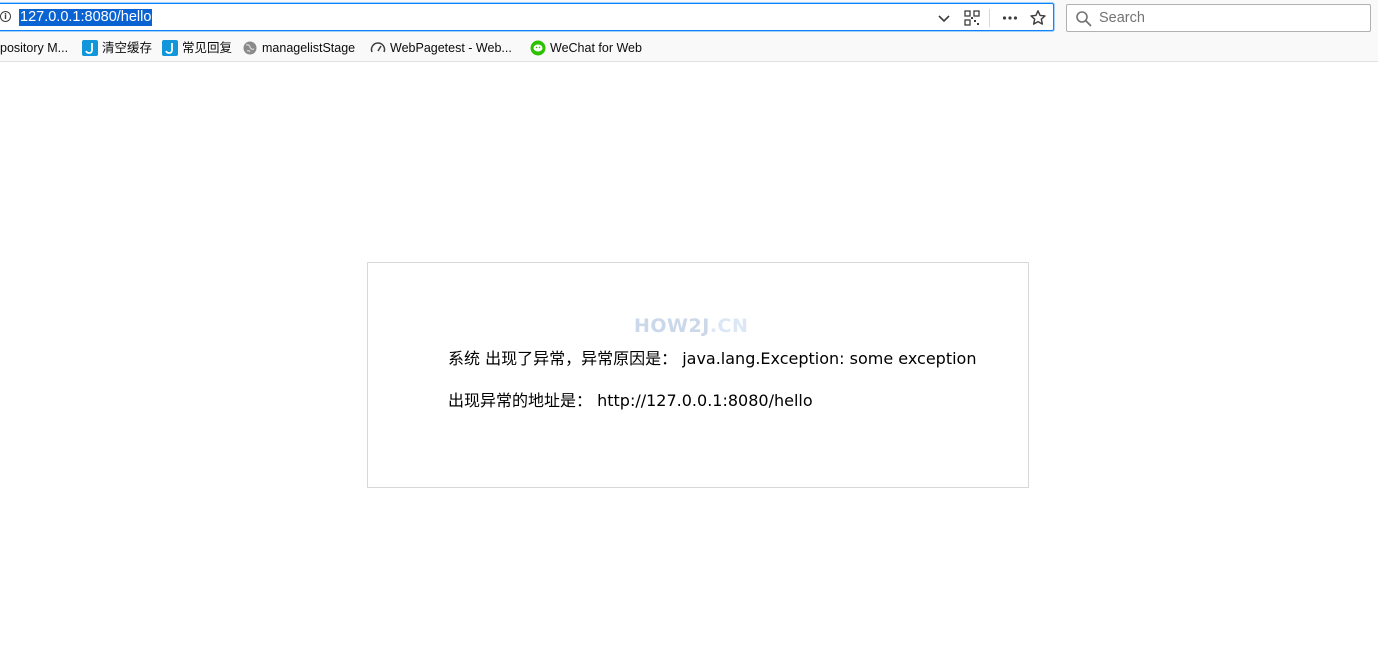  Describe the element at coordinates (944, 18) in the screenshot. I see `chevron-down-icon` at that location.